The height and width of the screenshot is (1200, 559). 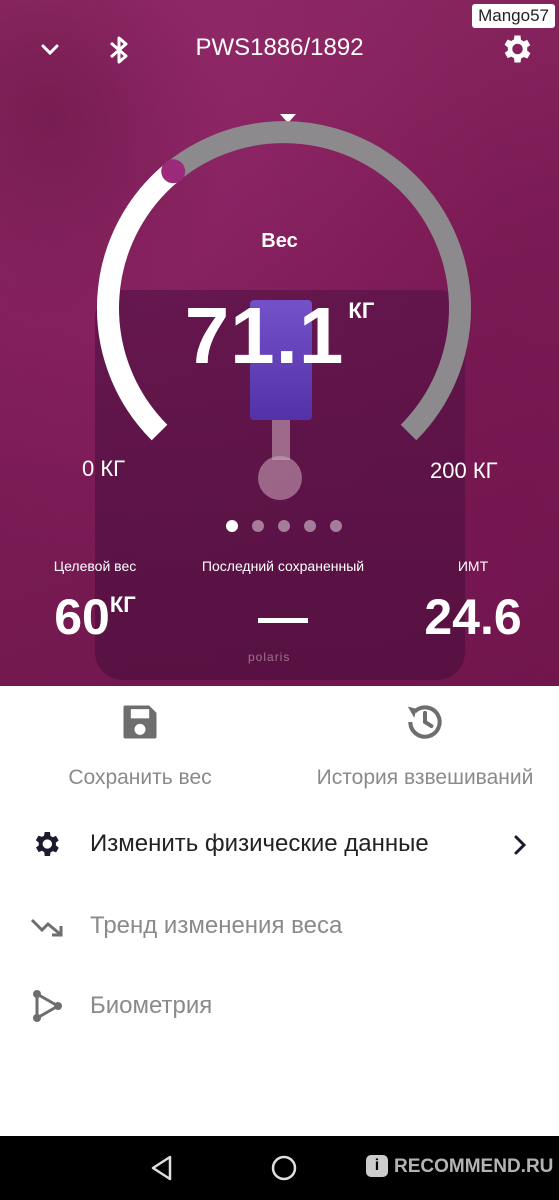 What do you see at coordinates (104, 468) in the screenshot?
I see `gauge-min-label: 0 КГ` at bounding box center [104, 468].